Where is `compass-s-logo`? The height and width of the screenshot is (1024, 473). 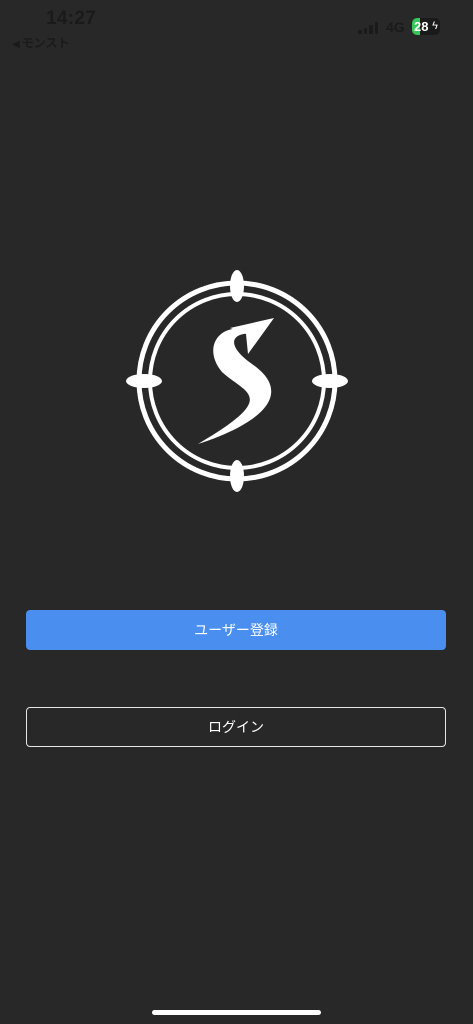
compass-s-logo is located at coordinates (237, 381).